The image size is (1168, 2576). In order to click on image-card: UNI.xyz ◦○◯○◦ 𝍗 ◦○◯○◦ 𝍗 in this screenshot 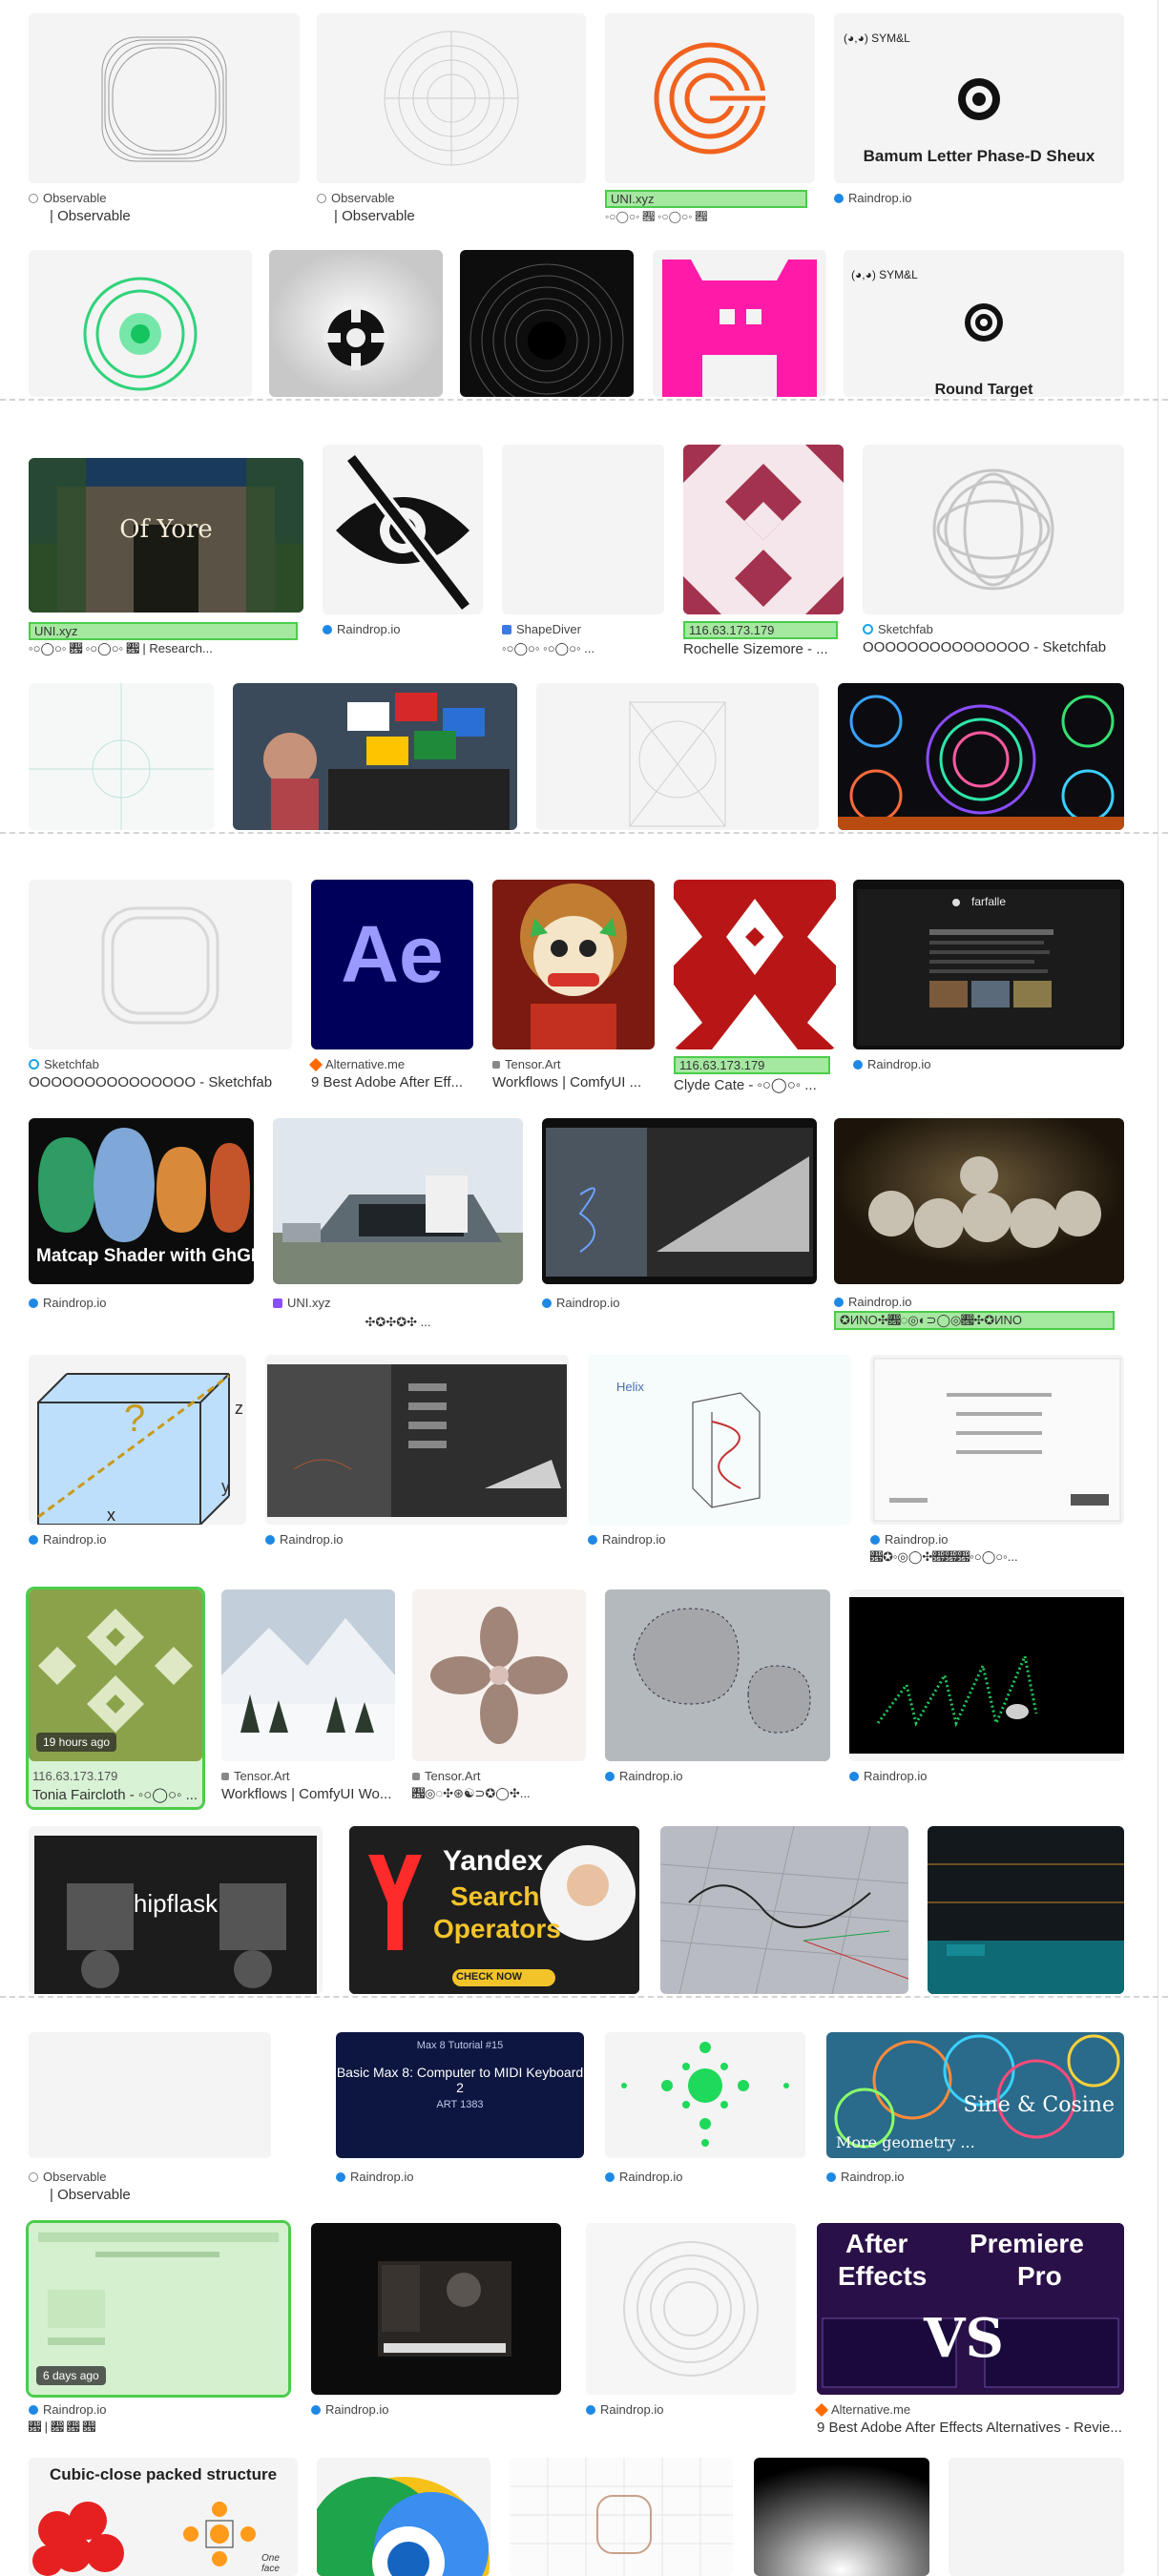, I will do `click(710, 118)`.